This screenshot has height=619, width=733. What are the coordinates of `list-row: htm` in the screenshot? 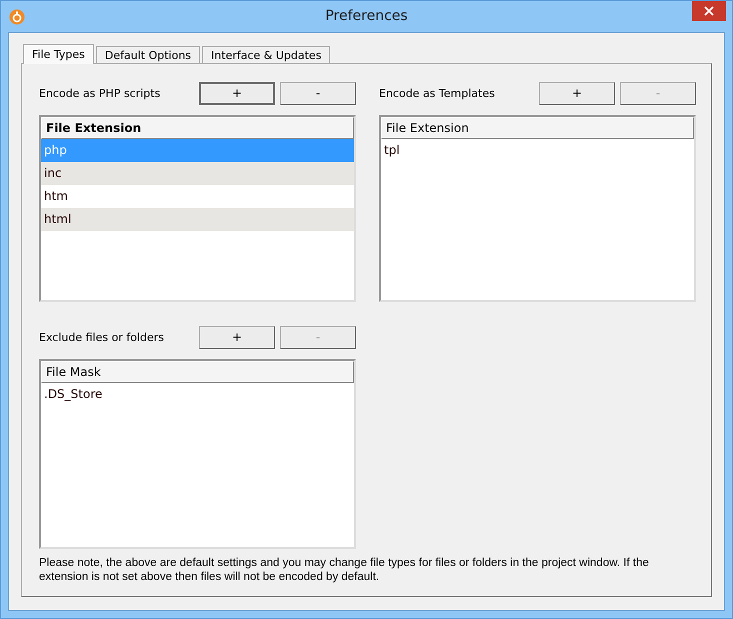 It's located at (197, 196).